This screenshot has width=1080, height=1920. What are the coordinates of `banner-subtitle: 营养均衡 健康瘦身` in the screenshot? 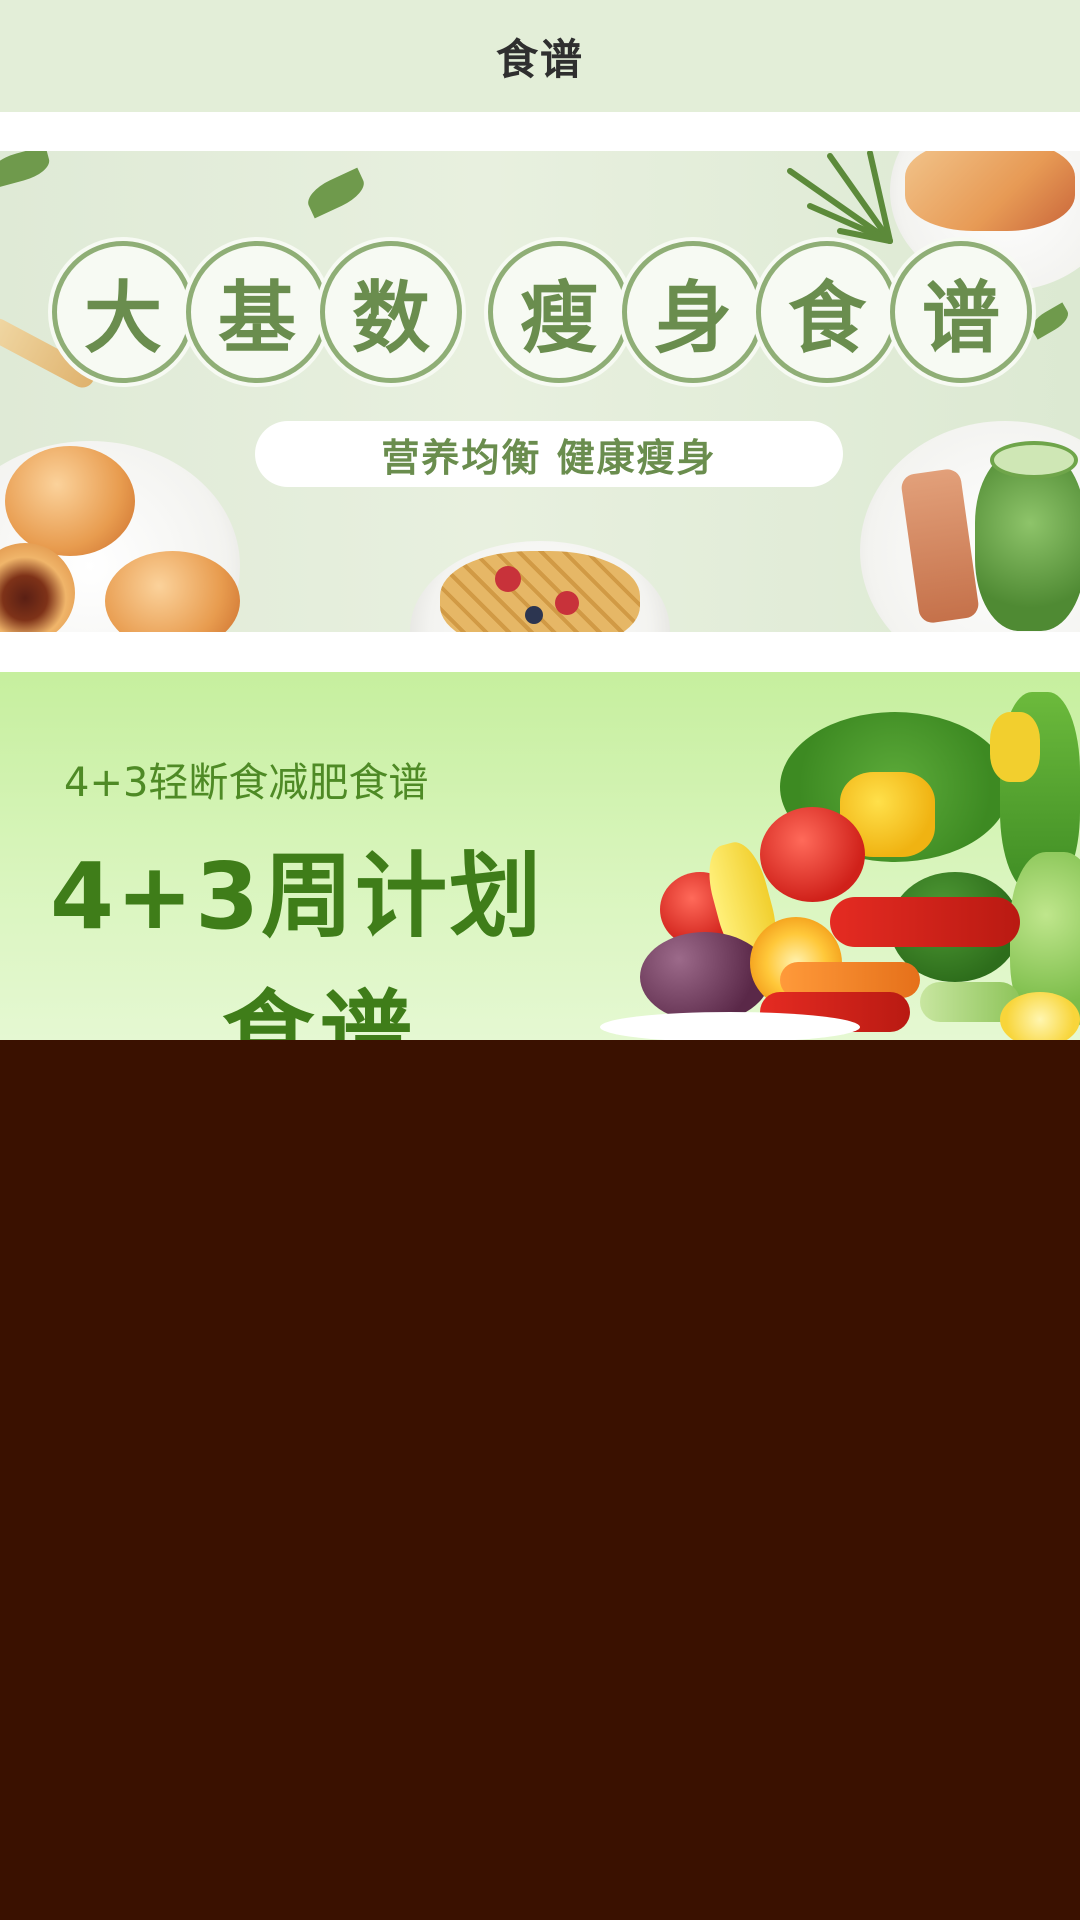 It's located at (549, 454).